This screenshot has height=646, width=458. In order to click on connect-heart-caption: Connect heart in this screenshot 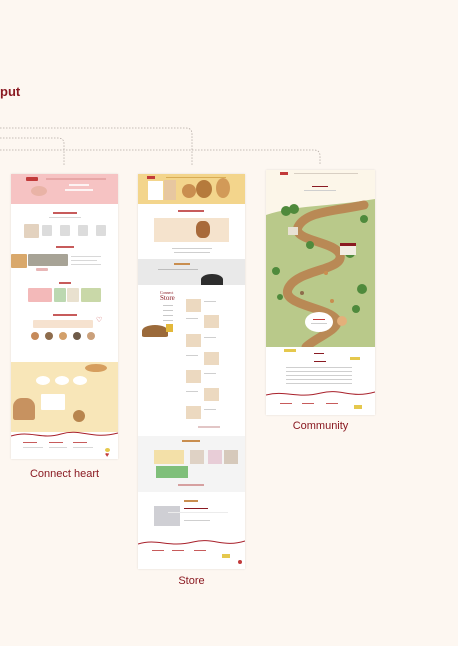, I will do `click(64, 474)`.